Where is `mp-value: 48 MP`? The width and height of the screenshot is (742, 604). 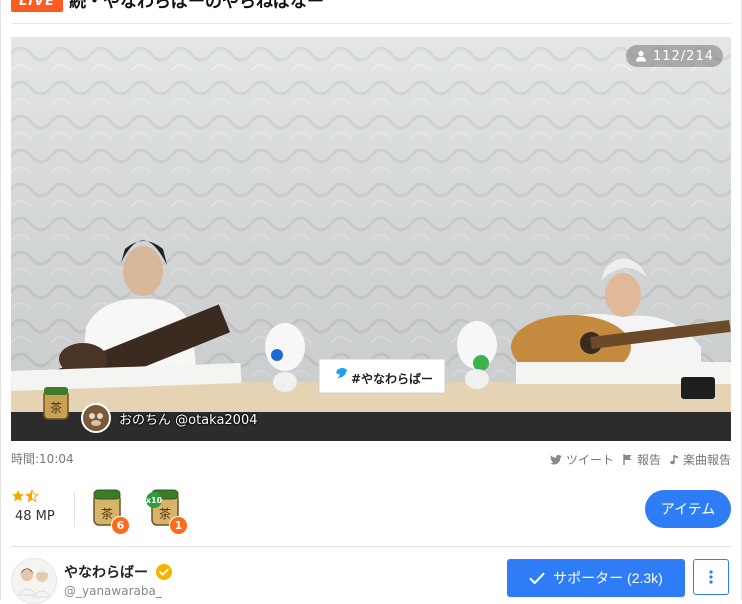
mp-value: 48 MP is located at coordinates (35, 516).